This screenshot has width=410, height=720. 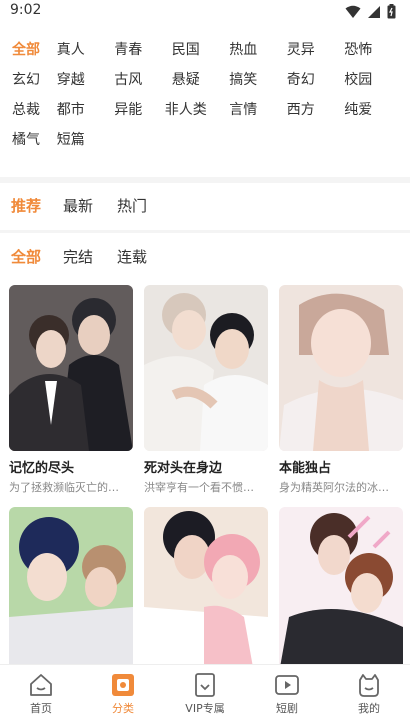 I want to click on genre-row: 总裁 都市 异能 非人类 言情 西方 纯爱, so click(x=205, y=109).